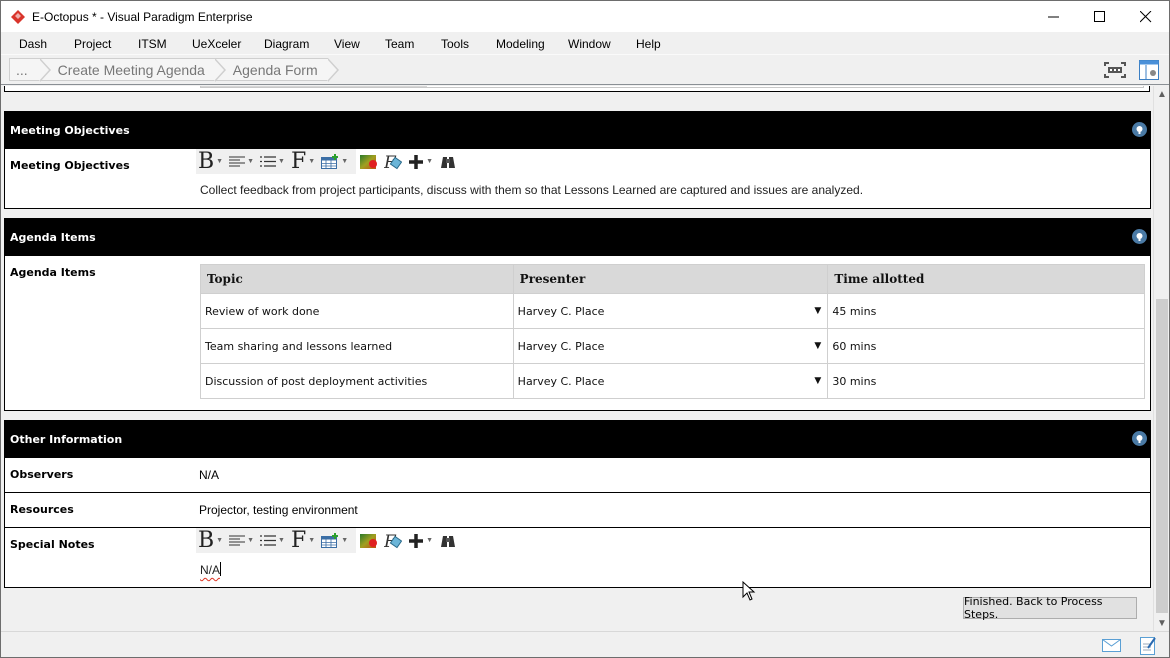 The height and width of the screenshot is (658, 1170). I want to click on window-title: E-Octopus * - Visual Paradigm Enterprise, so click(142, 16).